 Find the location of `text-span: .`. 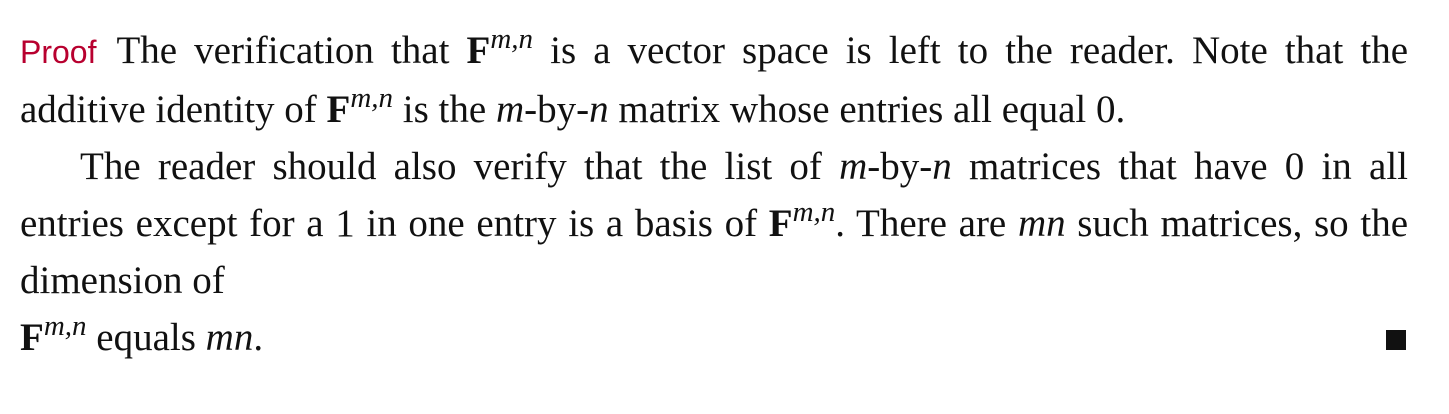

text-span: . is located at coordinates (258, 337).